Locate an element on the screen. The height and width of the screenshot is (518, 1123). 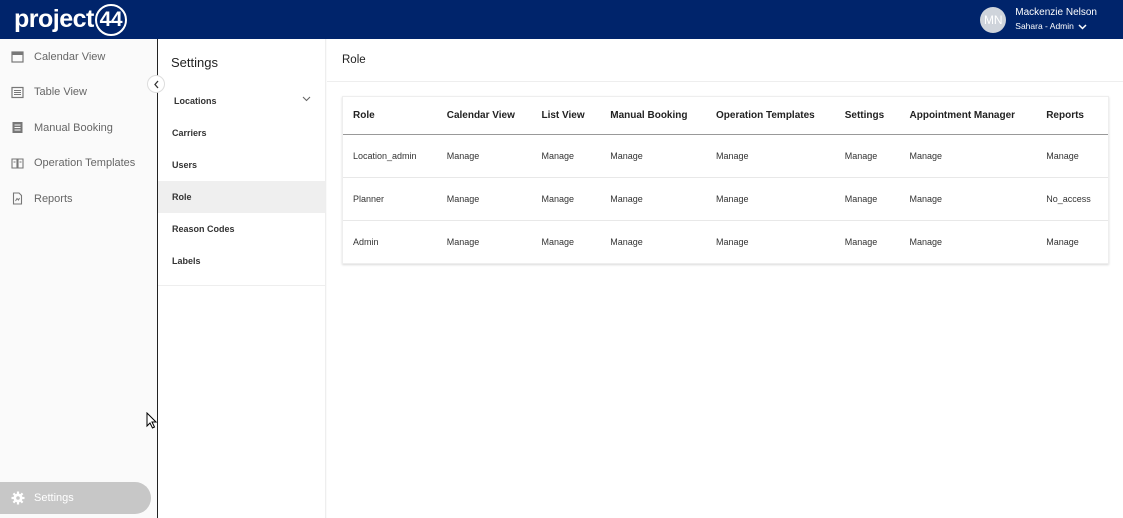
sidebar-item-calendar-view: Calendar View is located at coordinates (78, 57).